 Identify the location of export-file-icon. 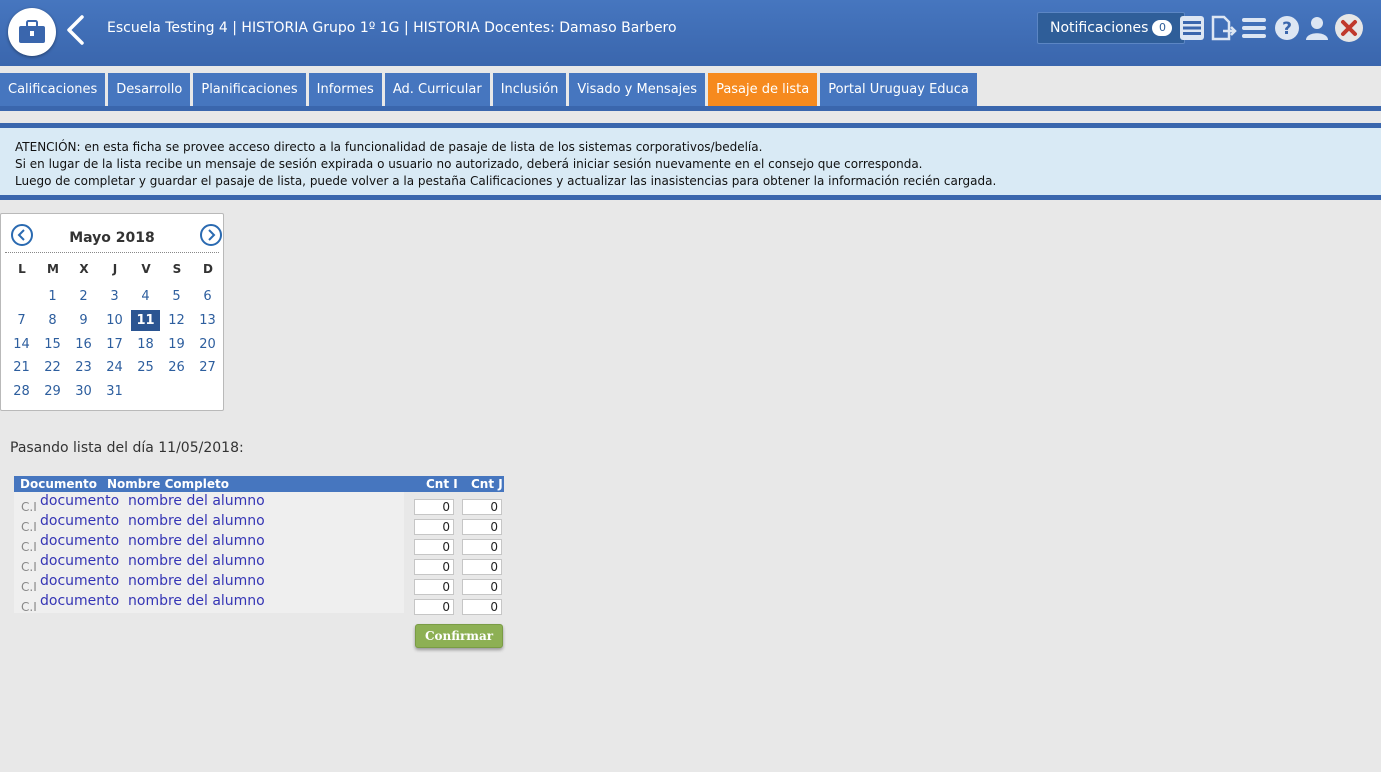
(1223, 28).